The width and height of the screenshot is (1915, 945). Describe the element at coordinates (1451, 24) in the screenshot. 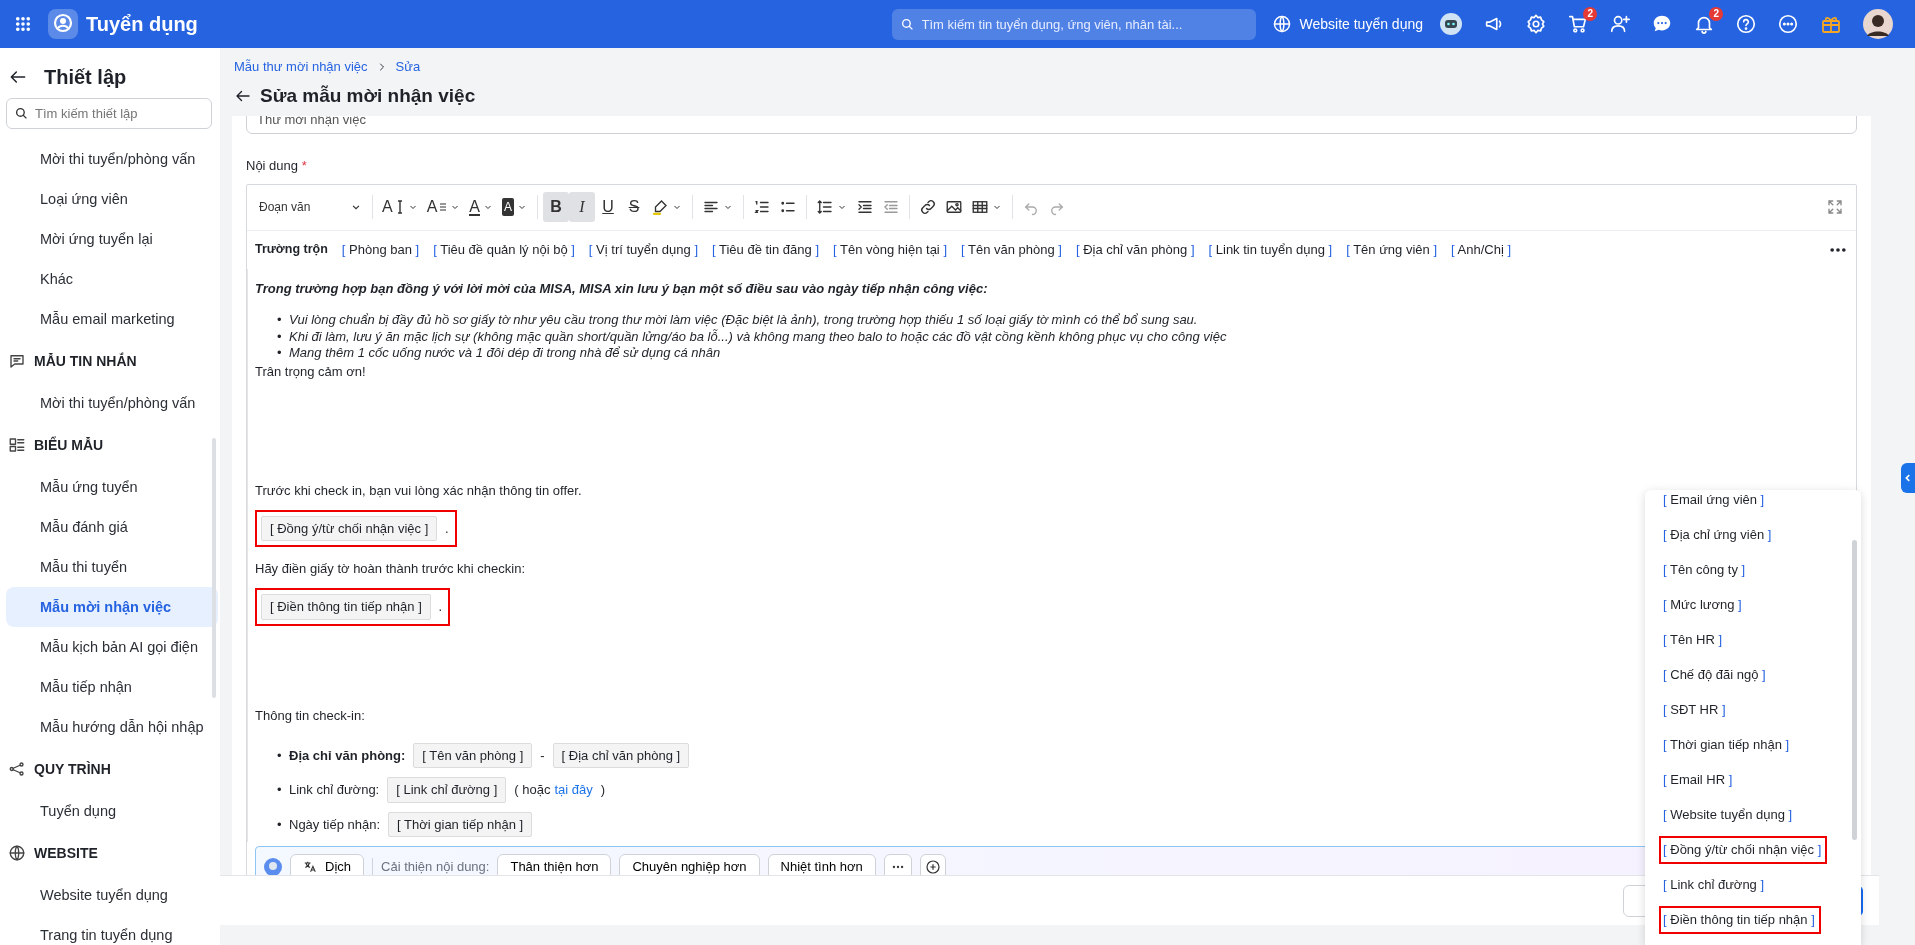

I see `robot-avatar-icon` at that location.